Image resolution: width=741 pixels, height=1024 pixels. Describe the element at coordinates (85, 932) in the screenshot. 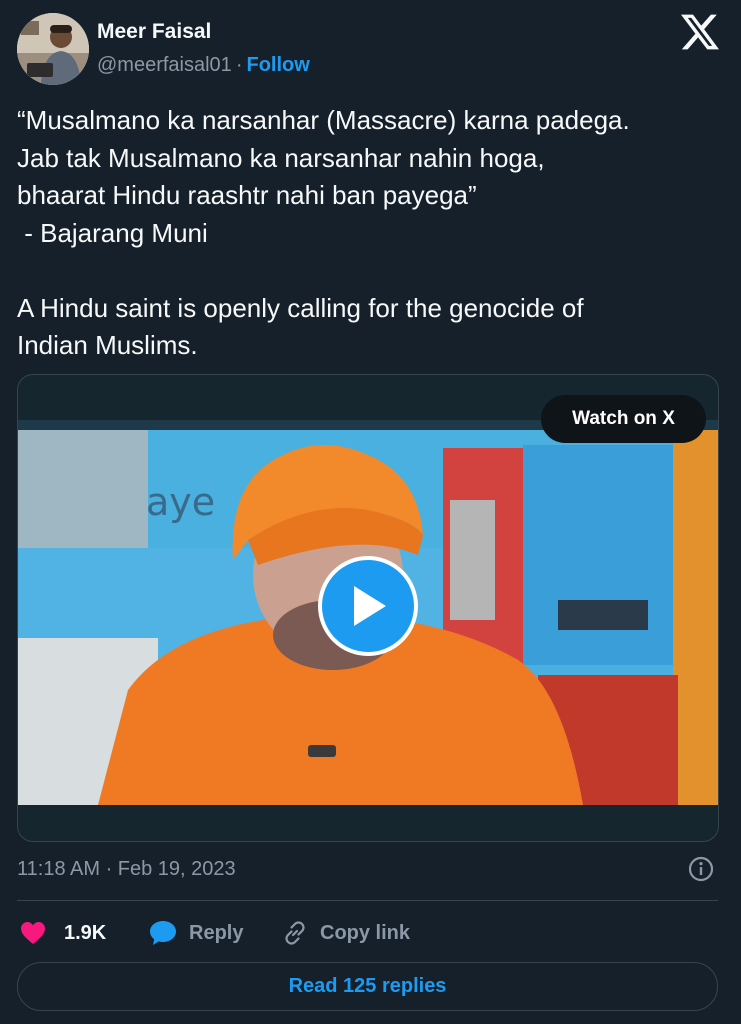

I see `like-count: 1.9K` at that location.